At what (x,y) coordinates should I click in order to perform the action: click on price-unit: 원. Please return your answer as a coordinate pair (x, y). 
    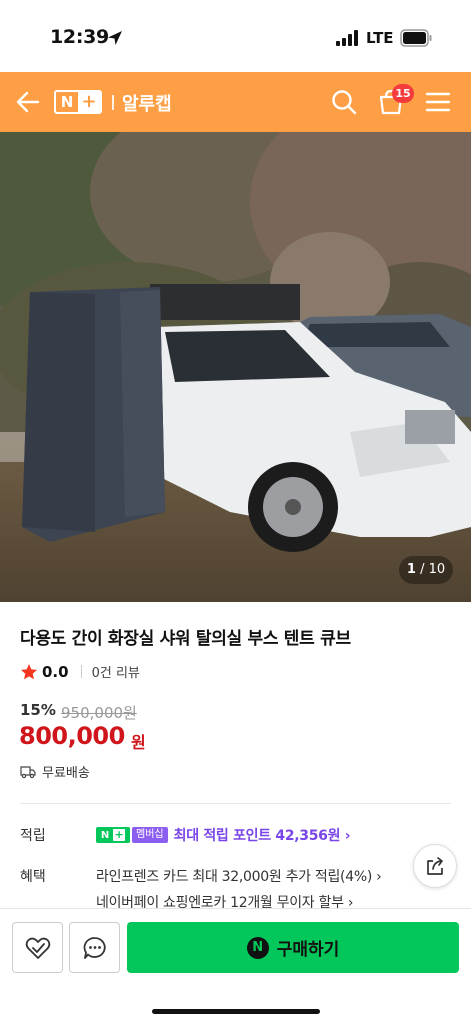
    Looking at the image, I should click on (138, 742).